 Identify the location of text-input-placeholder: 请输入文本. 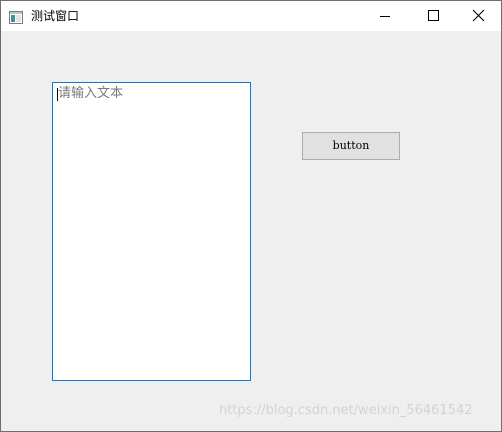
(91, 93).